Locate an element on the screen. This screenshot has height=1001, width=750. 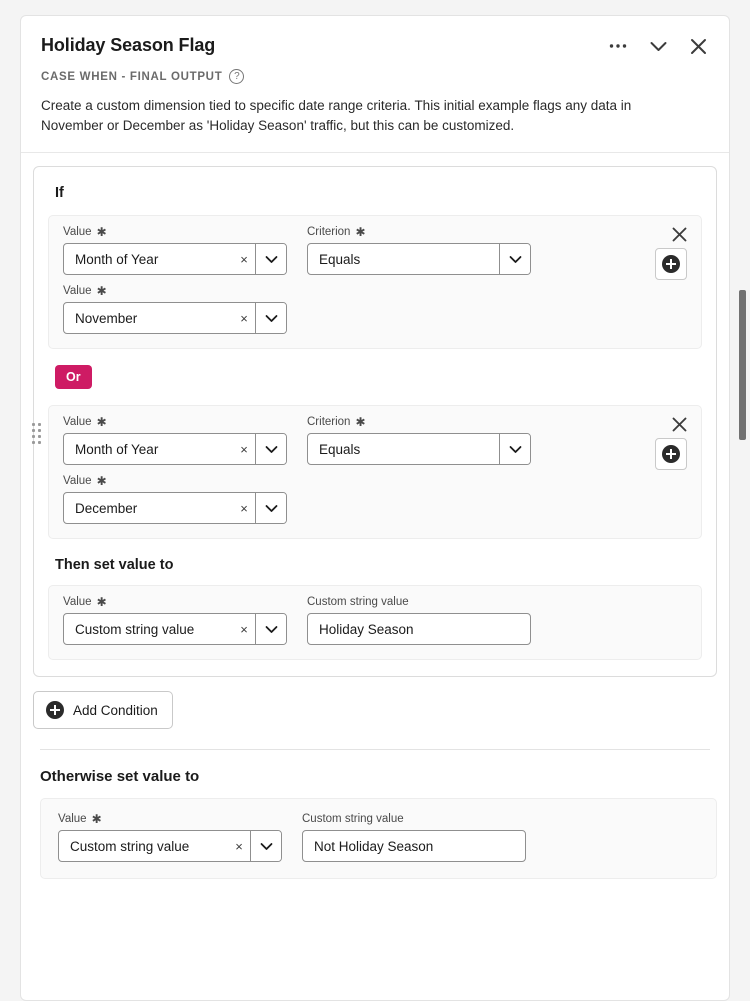
section-divider is located at coordinates (375, 749).